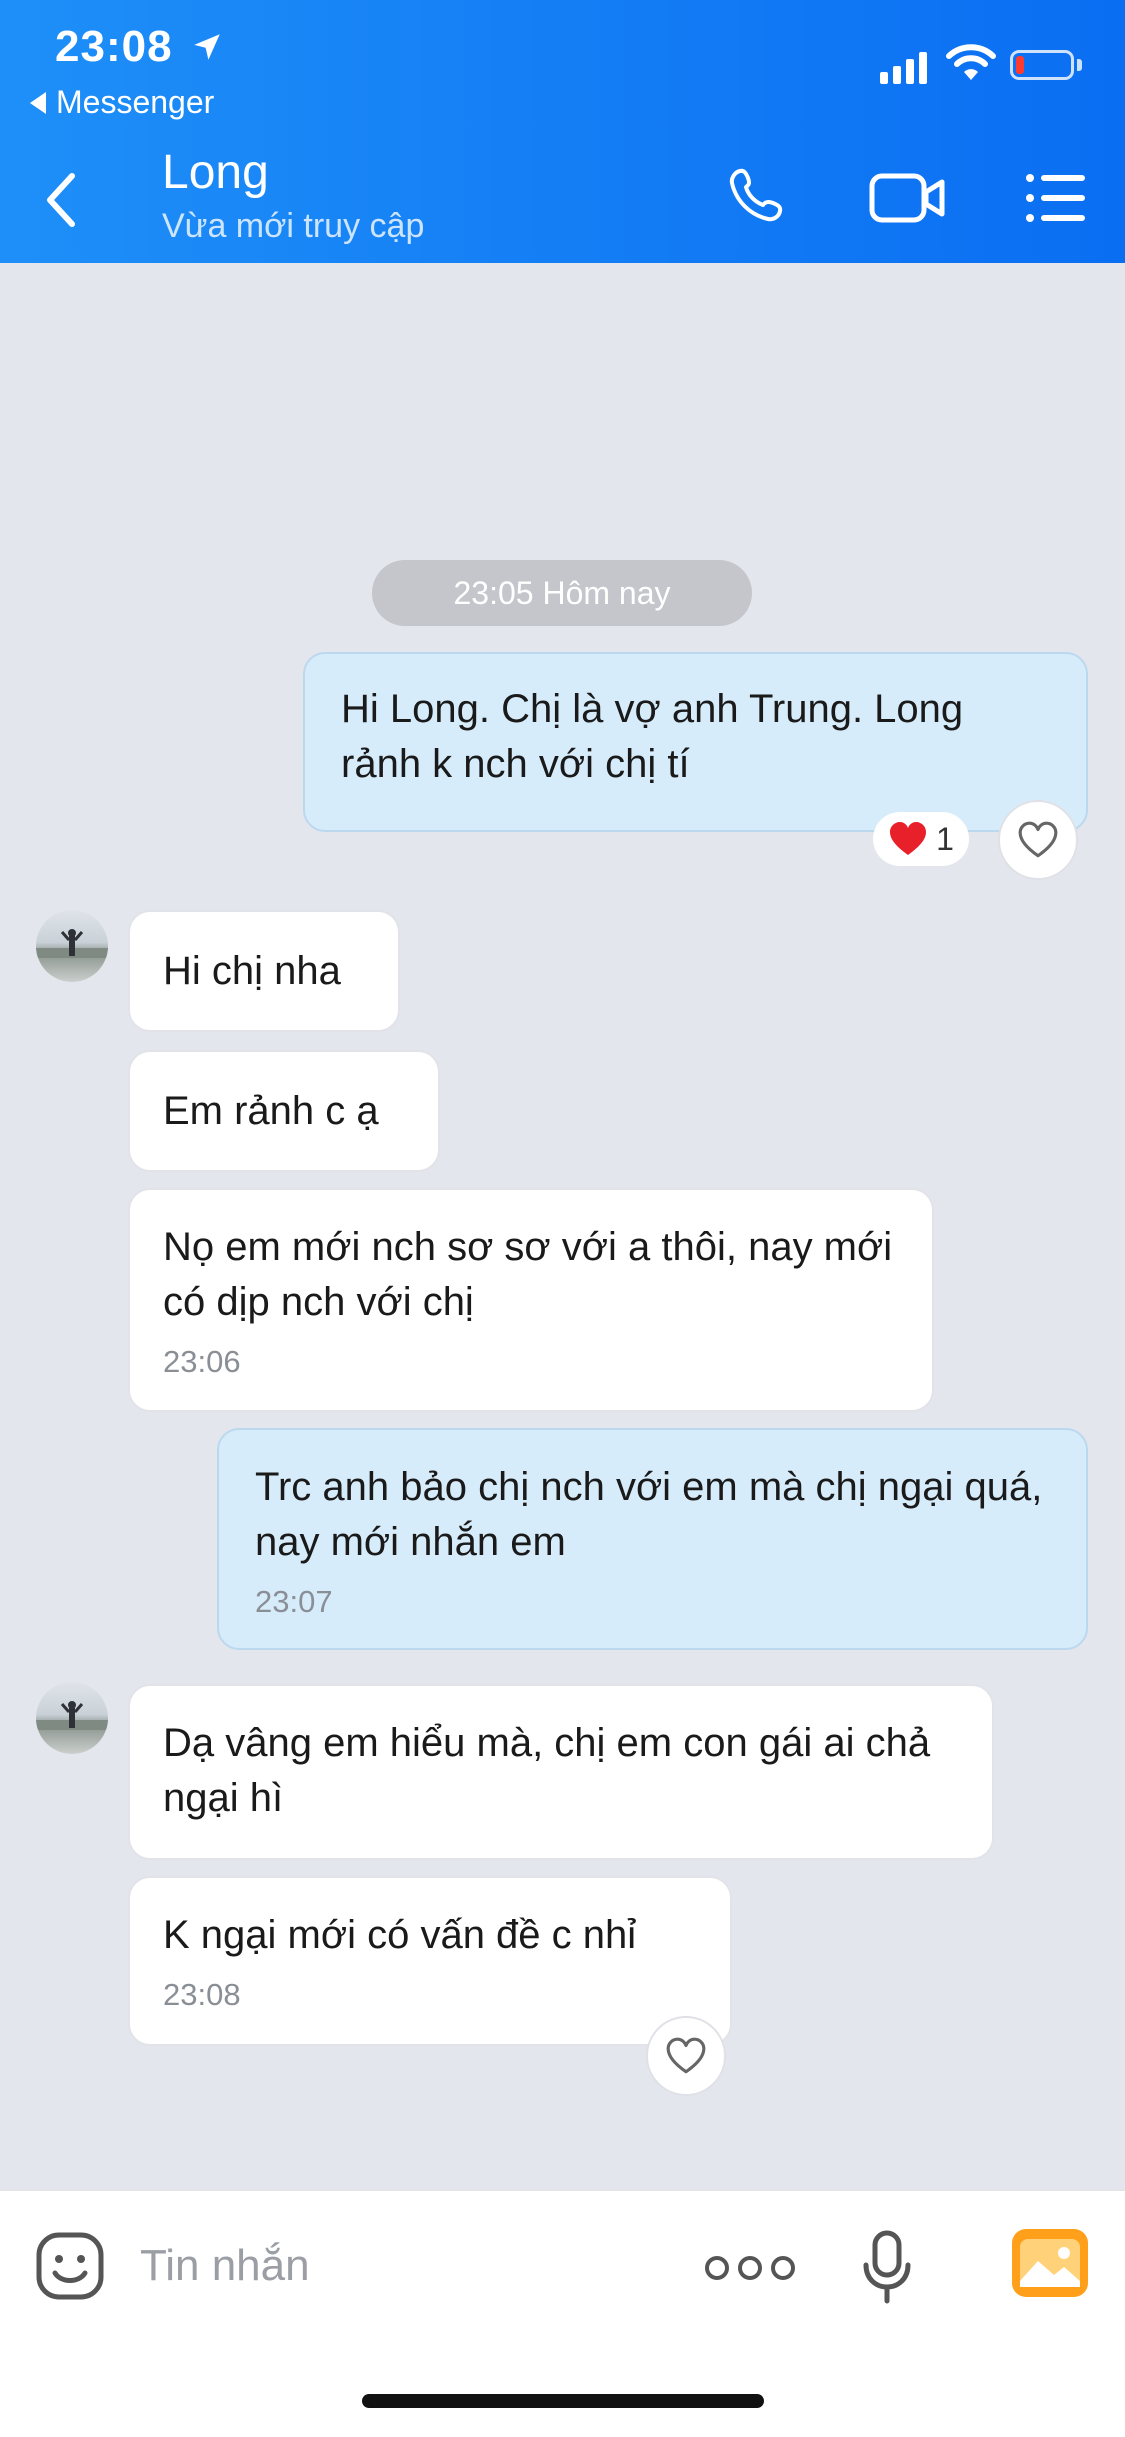 The width and height of the screenshot is (1125, 2437). I want to click on chat-header: 23:08 Messenger Long Vừa mới truy cập, so click(562, 131).